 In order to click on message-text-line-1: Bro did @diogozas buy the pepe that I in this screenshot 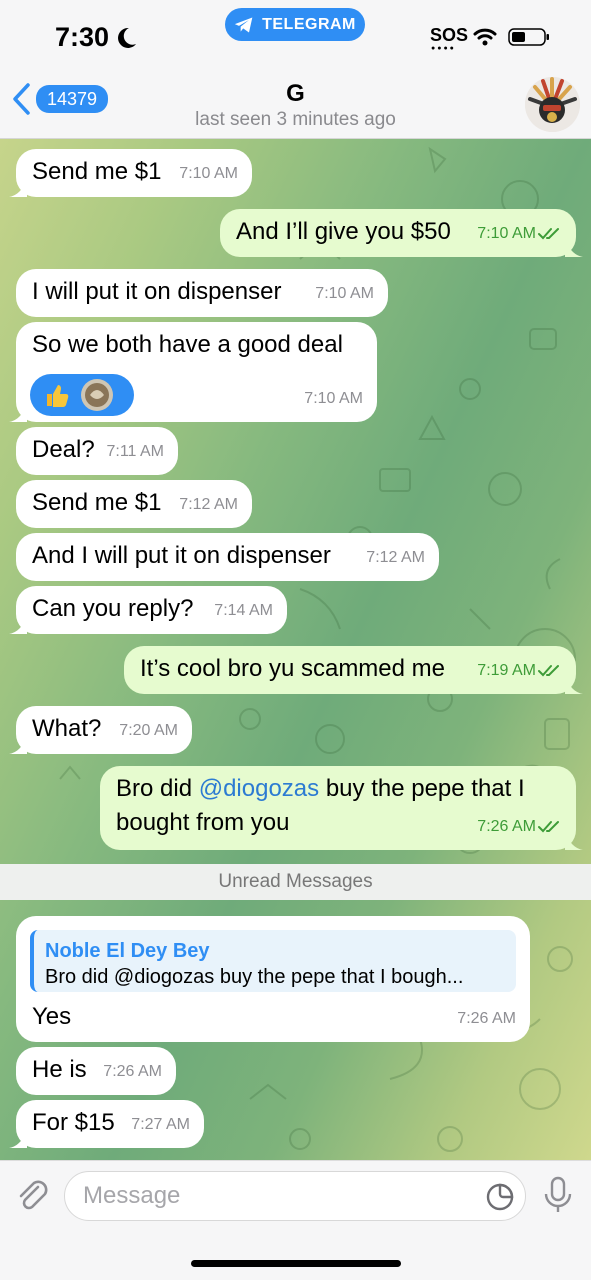, I will do `click(320, 788)`.